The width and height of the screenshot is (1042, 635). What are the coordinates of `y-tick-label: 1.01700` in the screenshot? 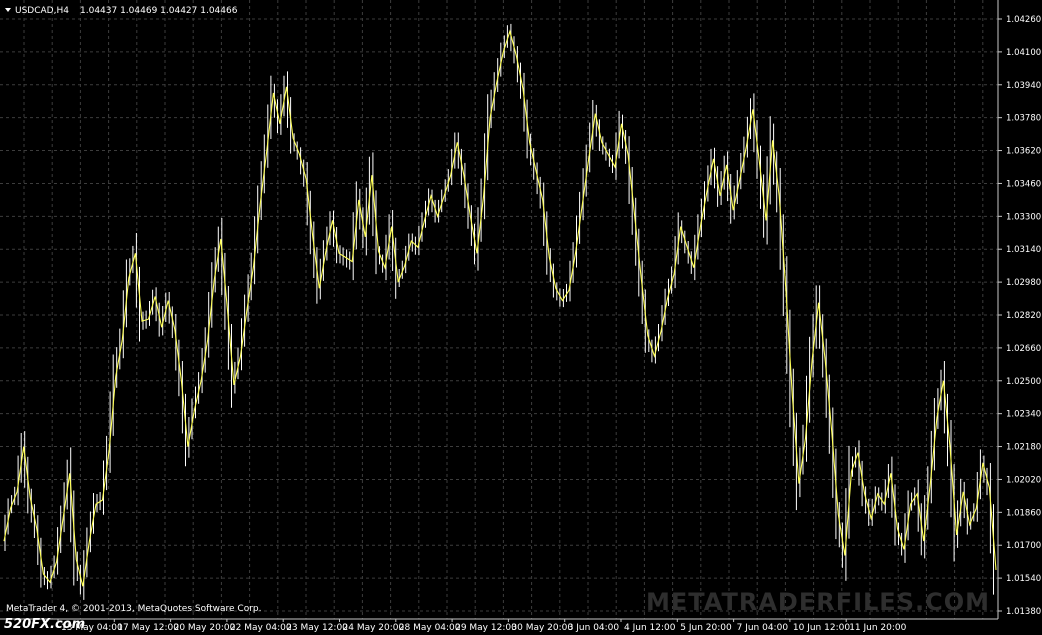 It's located at (1023, 546).